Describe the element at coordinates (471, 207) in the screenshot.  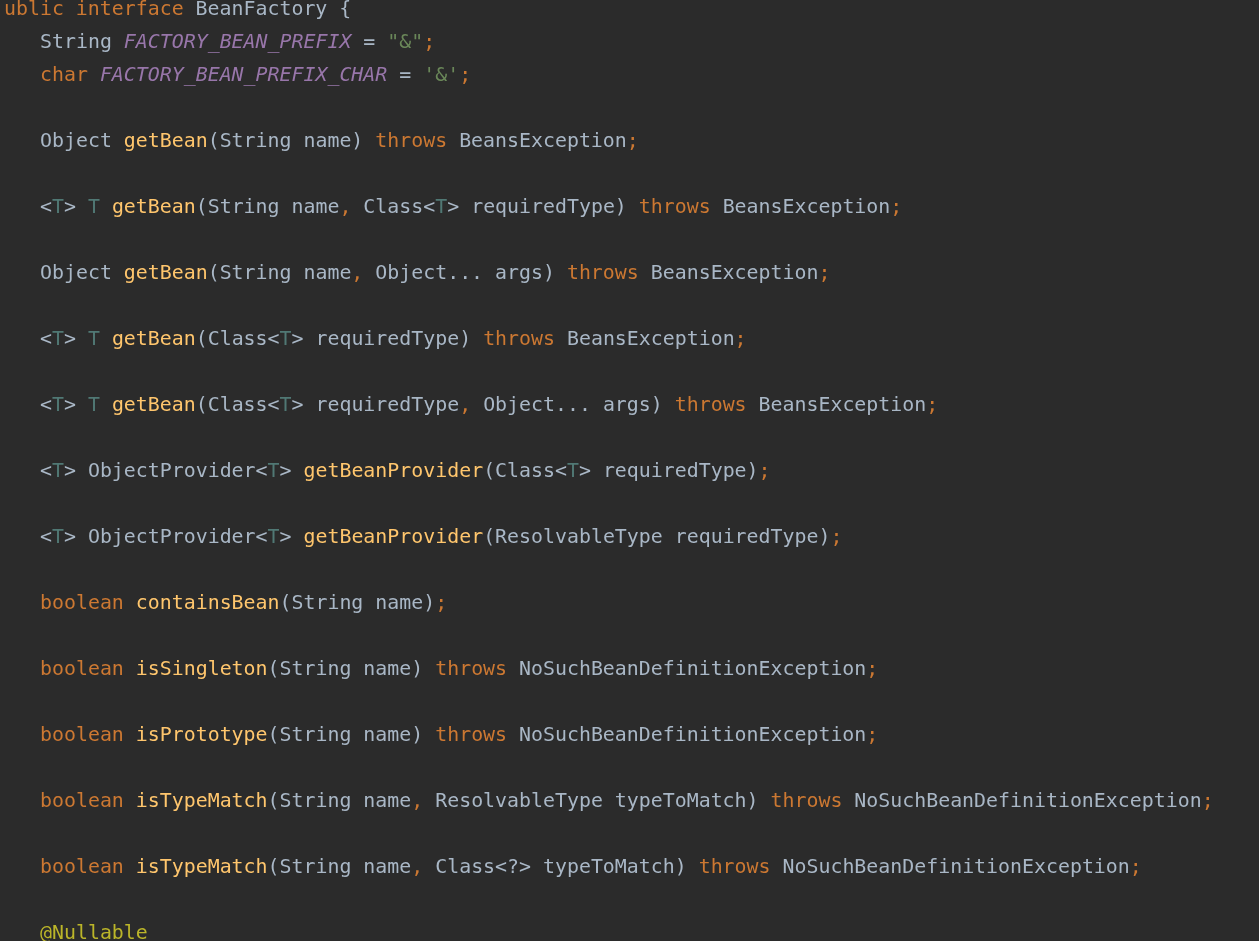
I see `code-line: <T> T getBean(String name, Class<T> requiredType) throws BeansException;` at that location.